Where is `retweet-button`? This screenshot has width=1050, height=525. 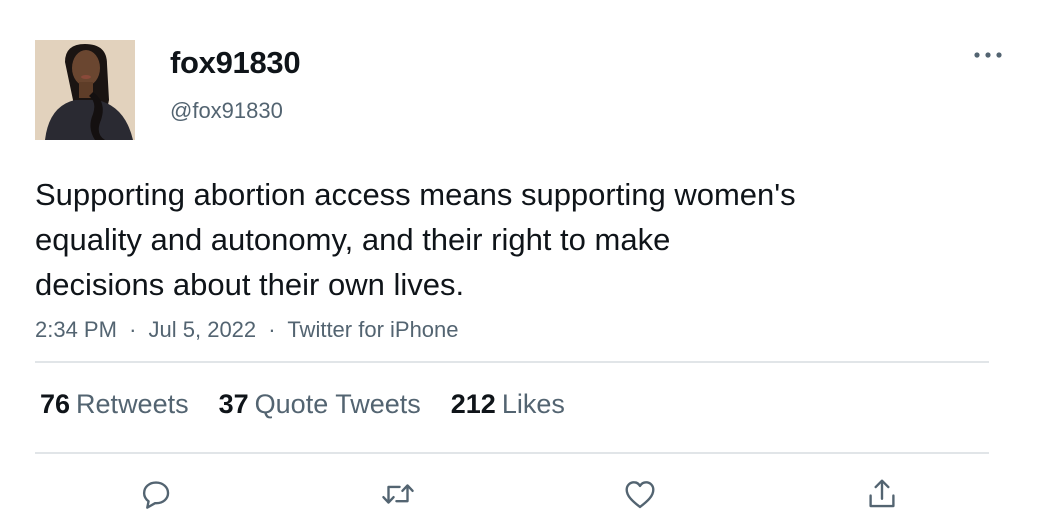
retweet-button is located at coordinates (398, 494).